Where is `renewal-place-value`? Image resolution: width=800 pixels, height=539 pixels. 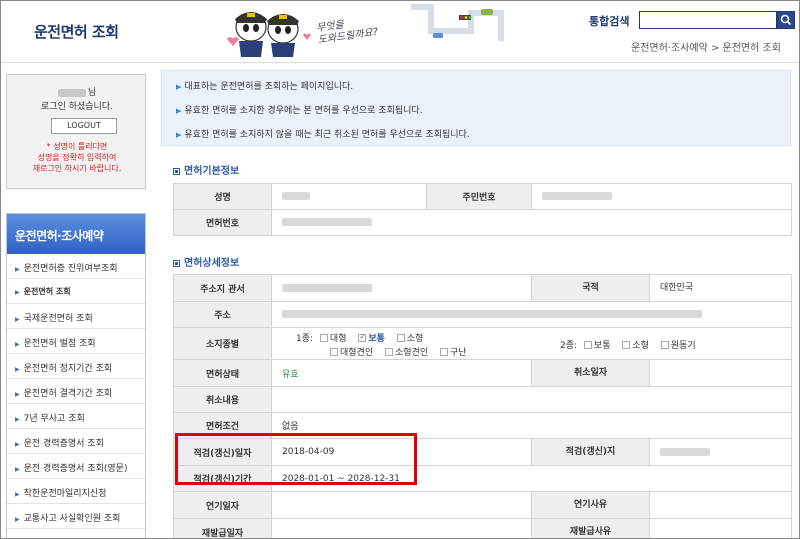 renewal-place-value is located at coordinates (680, 452).